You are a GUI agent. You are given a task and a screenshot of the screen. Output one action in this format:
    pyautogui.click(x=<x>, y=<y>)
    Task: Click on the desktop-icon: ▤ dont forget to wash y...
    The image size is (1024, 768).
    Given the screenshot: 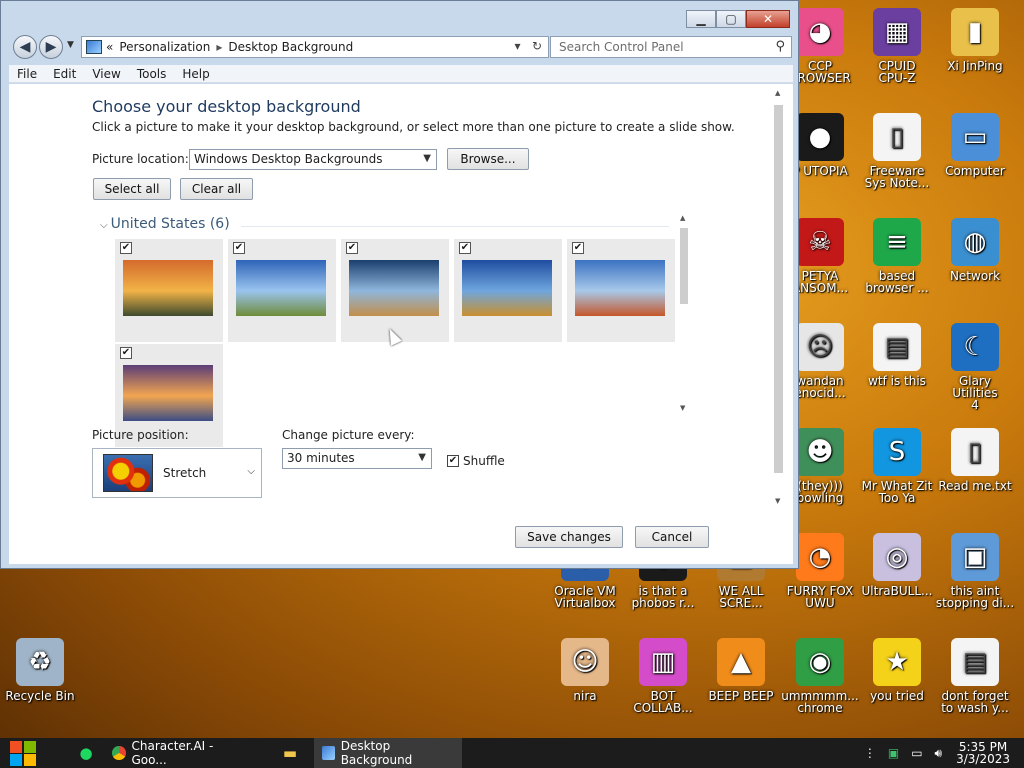 What is the action you would take?
    pyautogui.click(x=975, y=676)
    